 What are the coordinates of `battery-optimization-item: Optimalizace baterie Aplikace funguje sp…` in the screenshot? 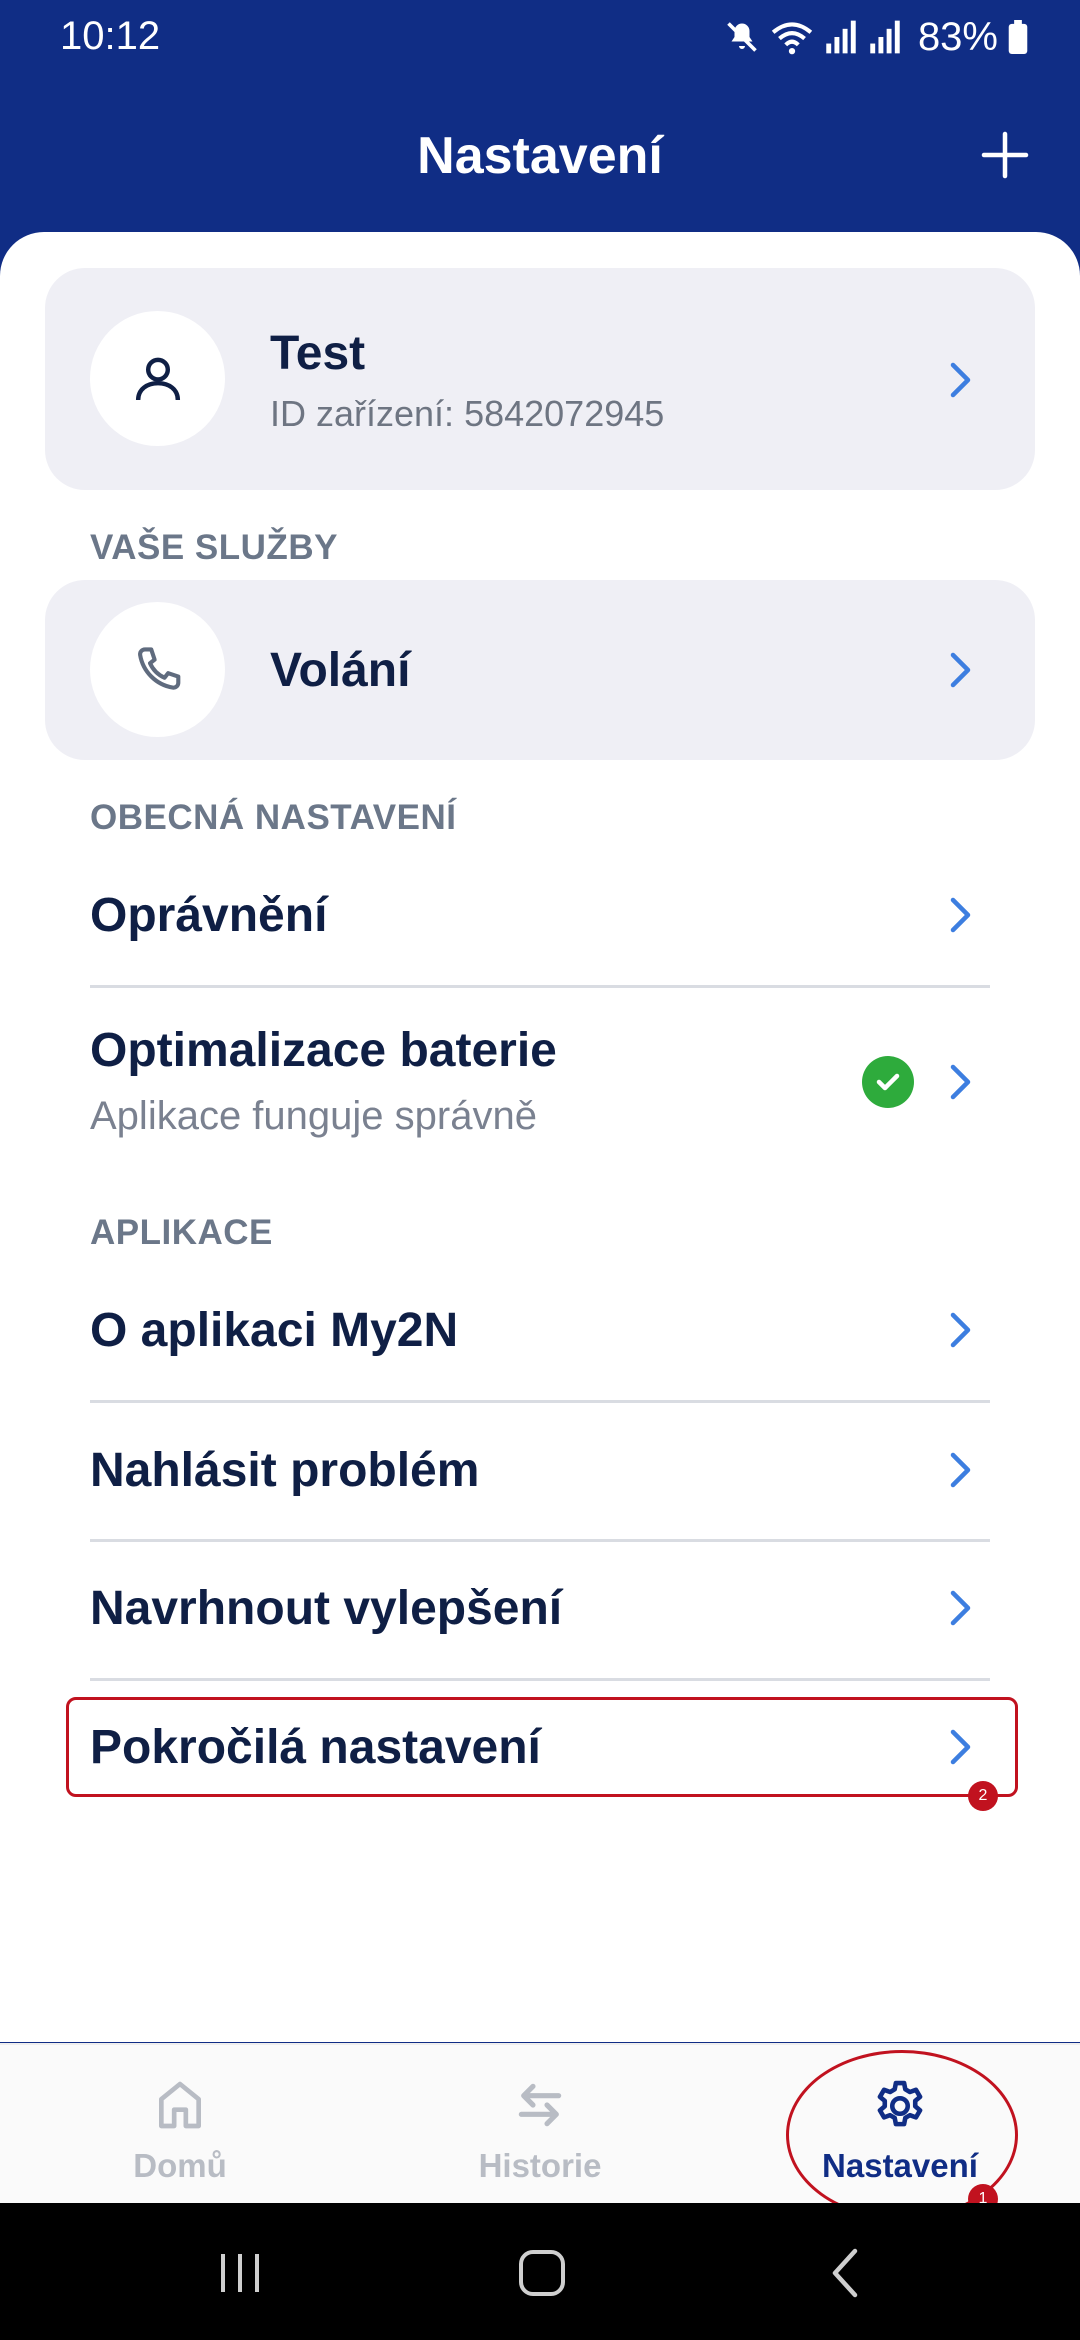 It's located at (540, 1080).